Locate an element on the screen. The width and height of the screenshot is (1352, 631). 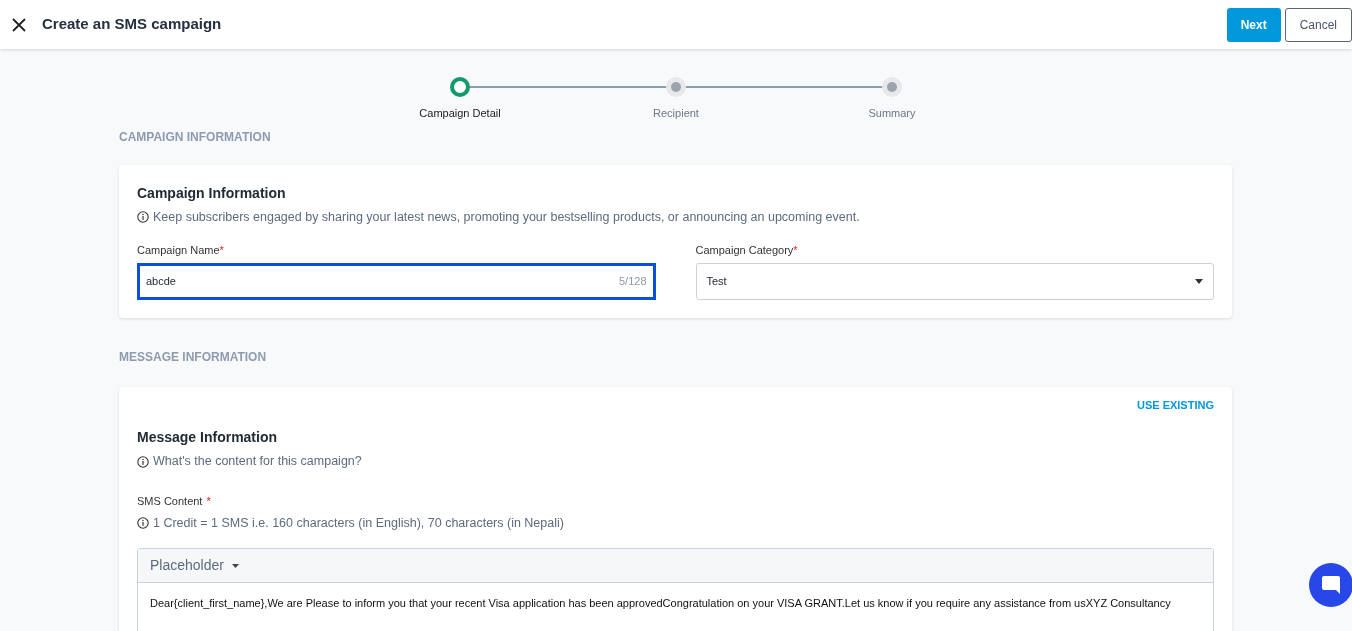
step-label: Summary is located at coordinates (892, 113).